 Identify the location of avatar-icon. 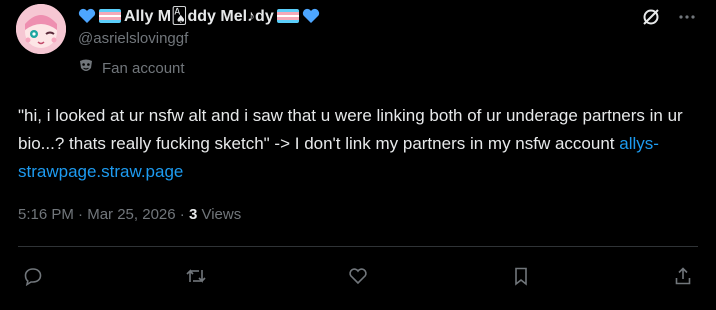
(41, 29).